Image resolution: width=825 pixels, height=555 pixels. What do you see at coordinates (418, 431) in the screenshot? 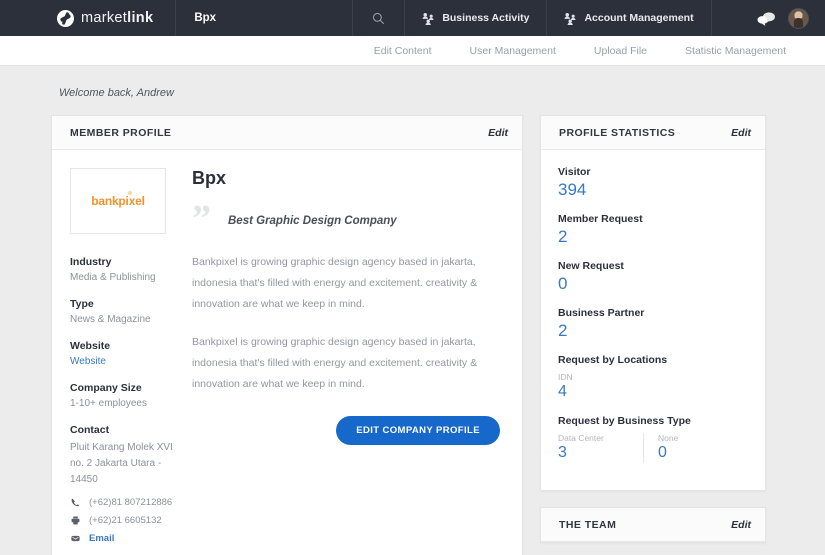
I see `edit-company-profile-button: EDIT COMPANY PROFILE` at bounding box center [418, 431].